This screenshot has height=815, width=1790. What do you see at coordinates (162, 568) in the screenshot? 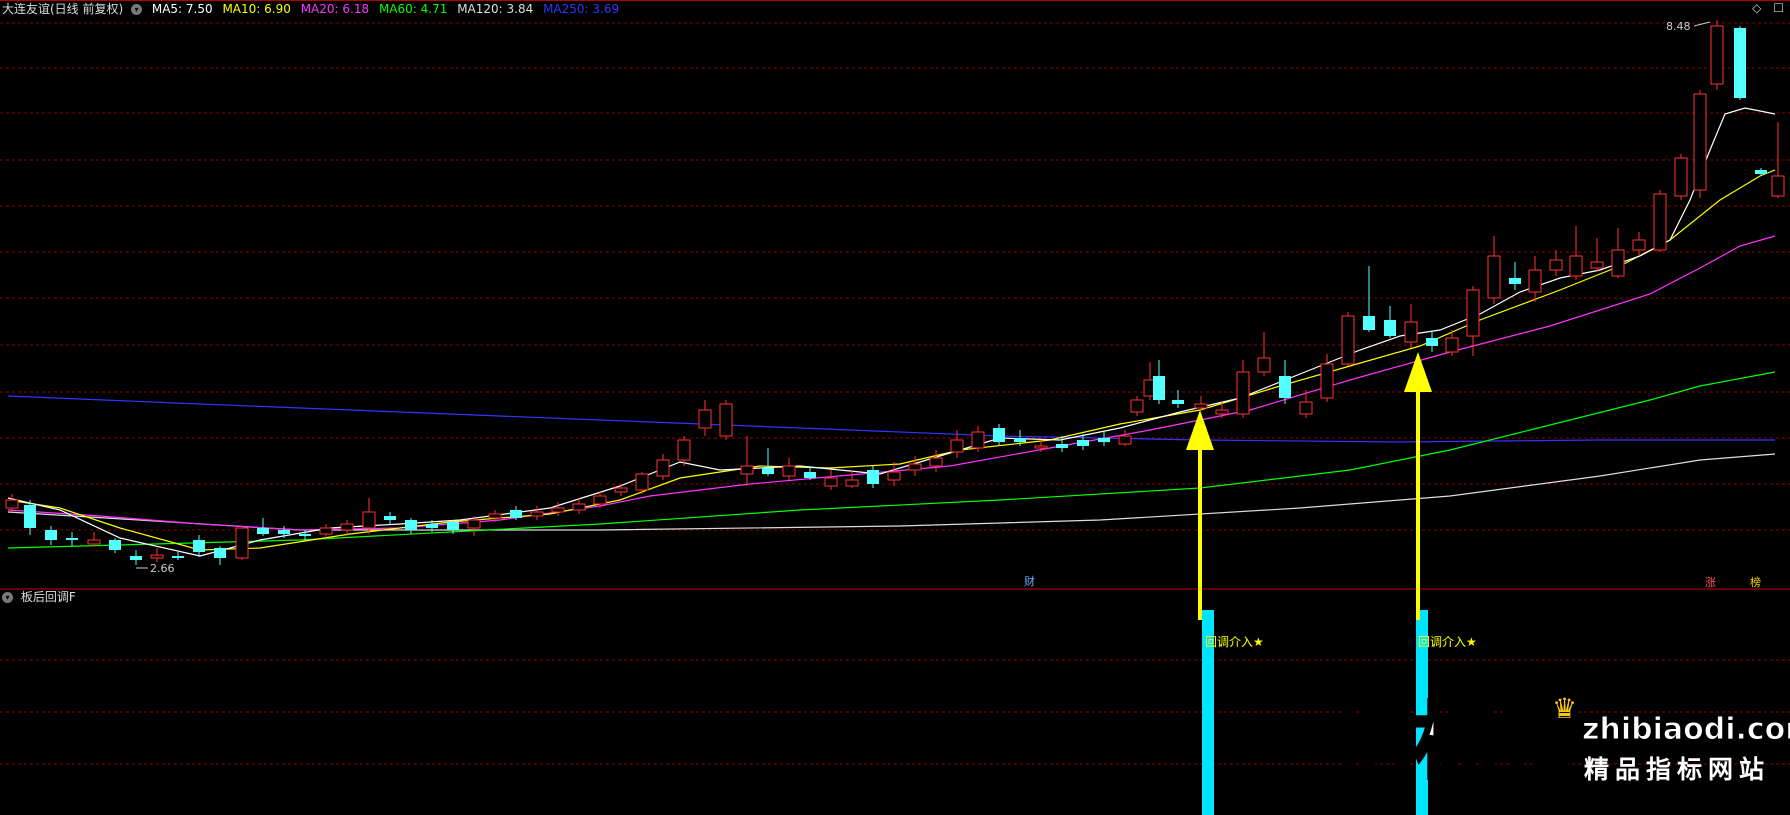
I see `low-price-label: 2.66` at bounding box center [162, 568].